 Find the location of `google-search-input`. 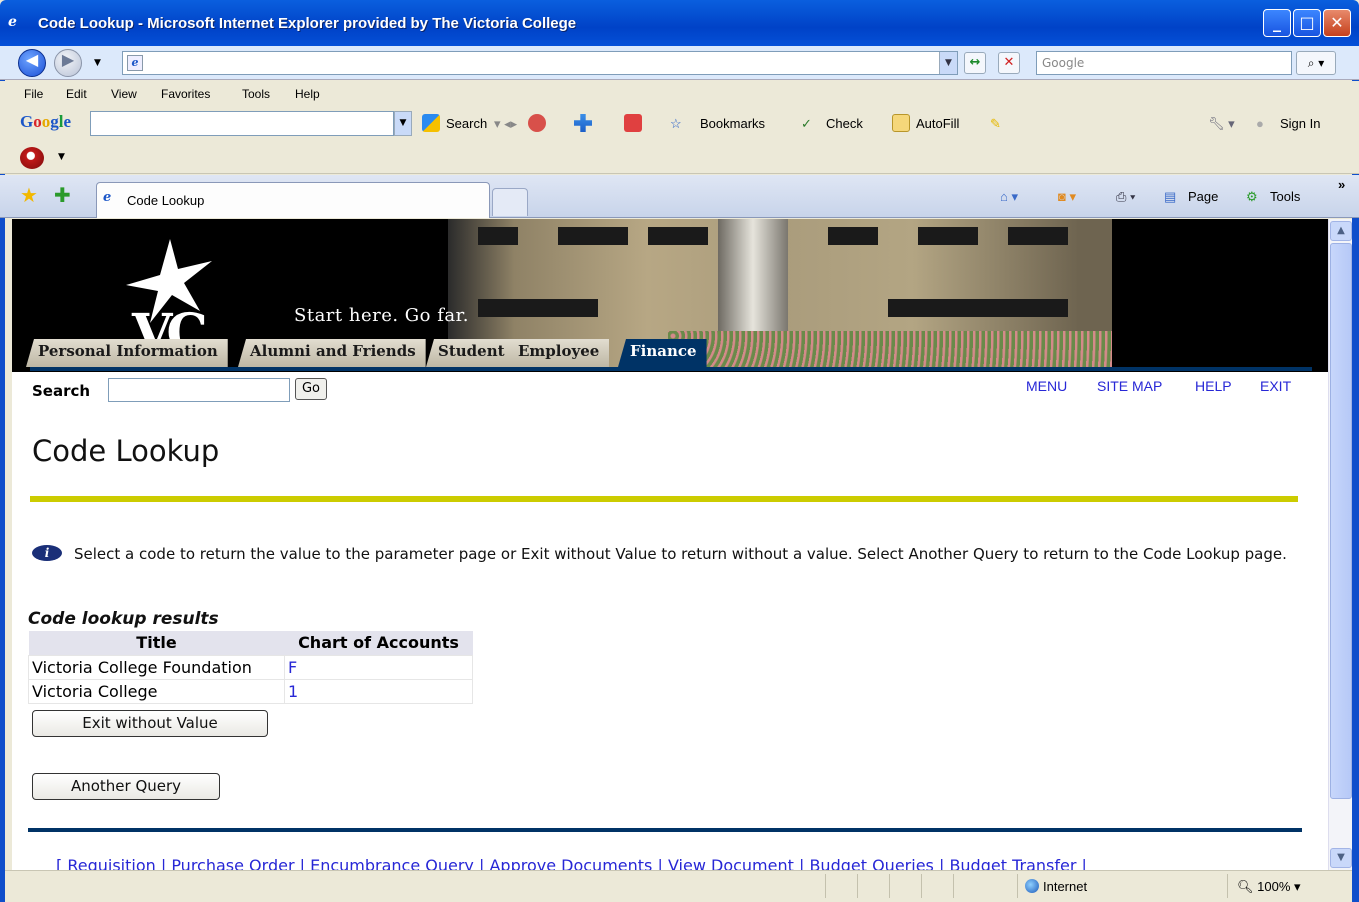

google-search-input is located at coordinates (242, 123).